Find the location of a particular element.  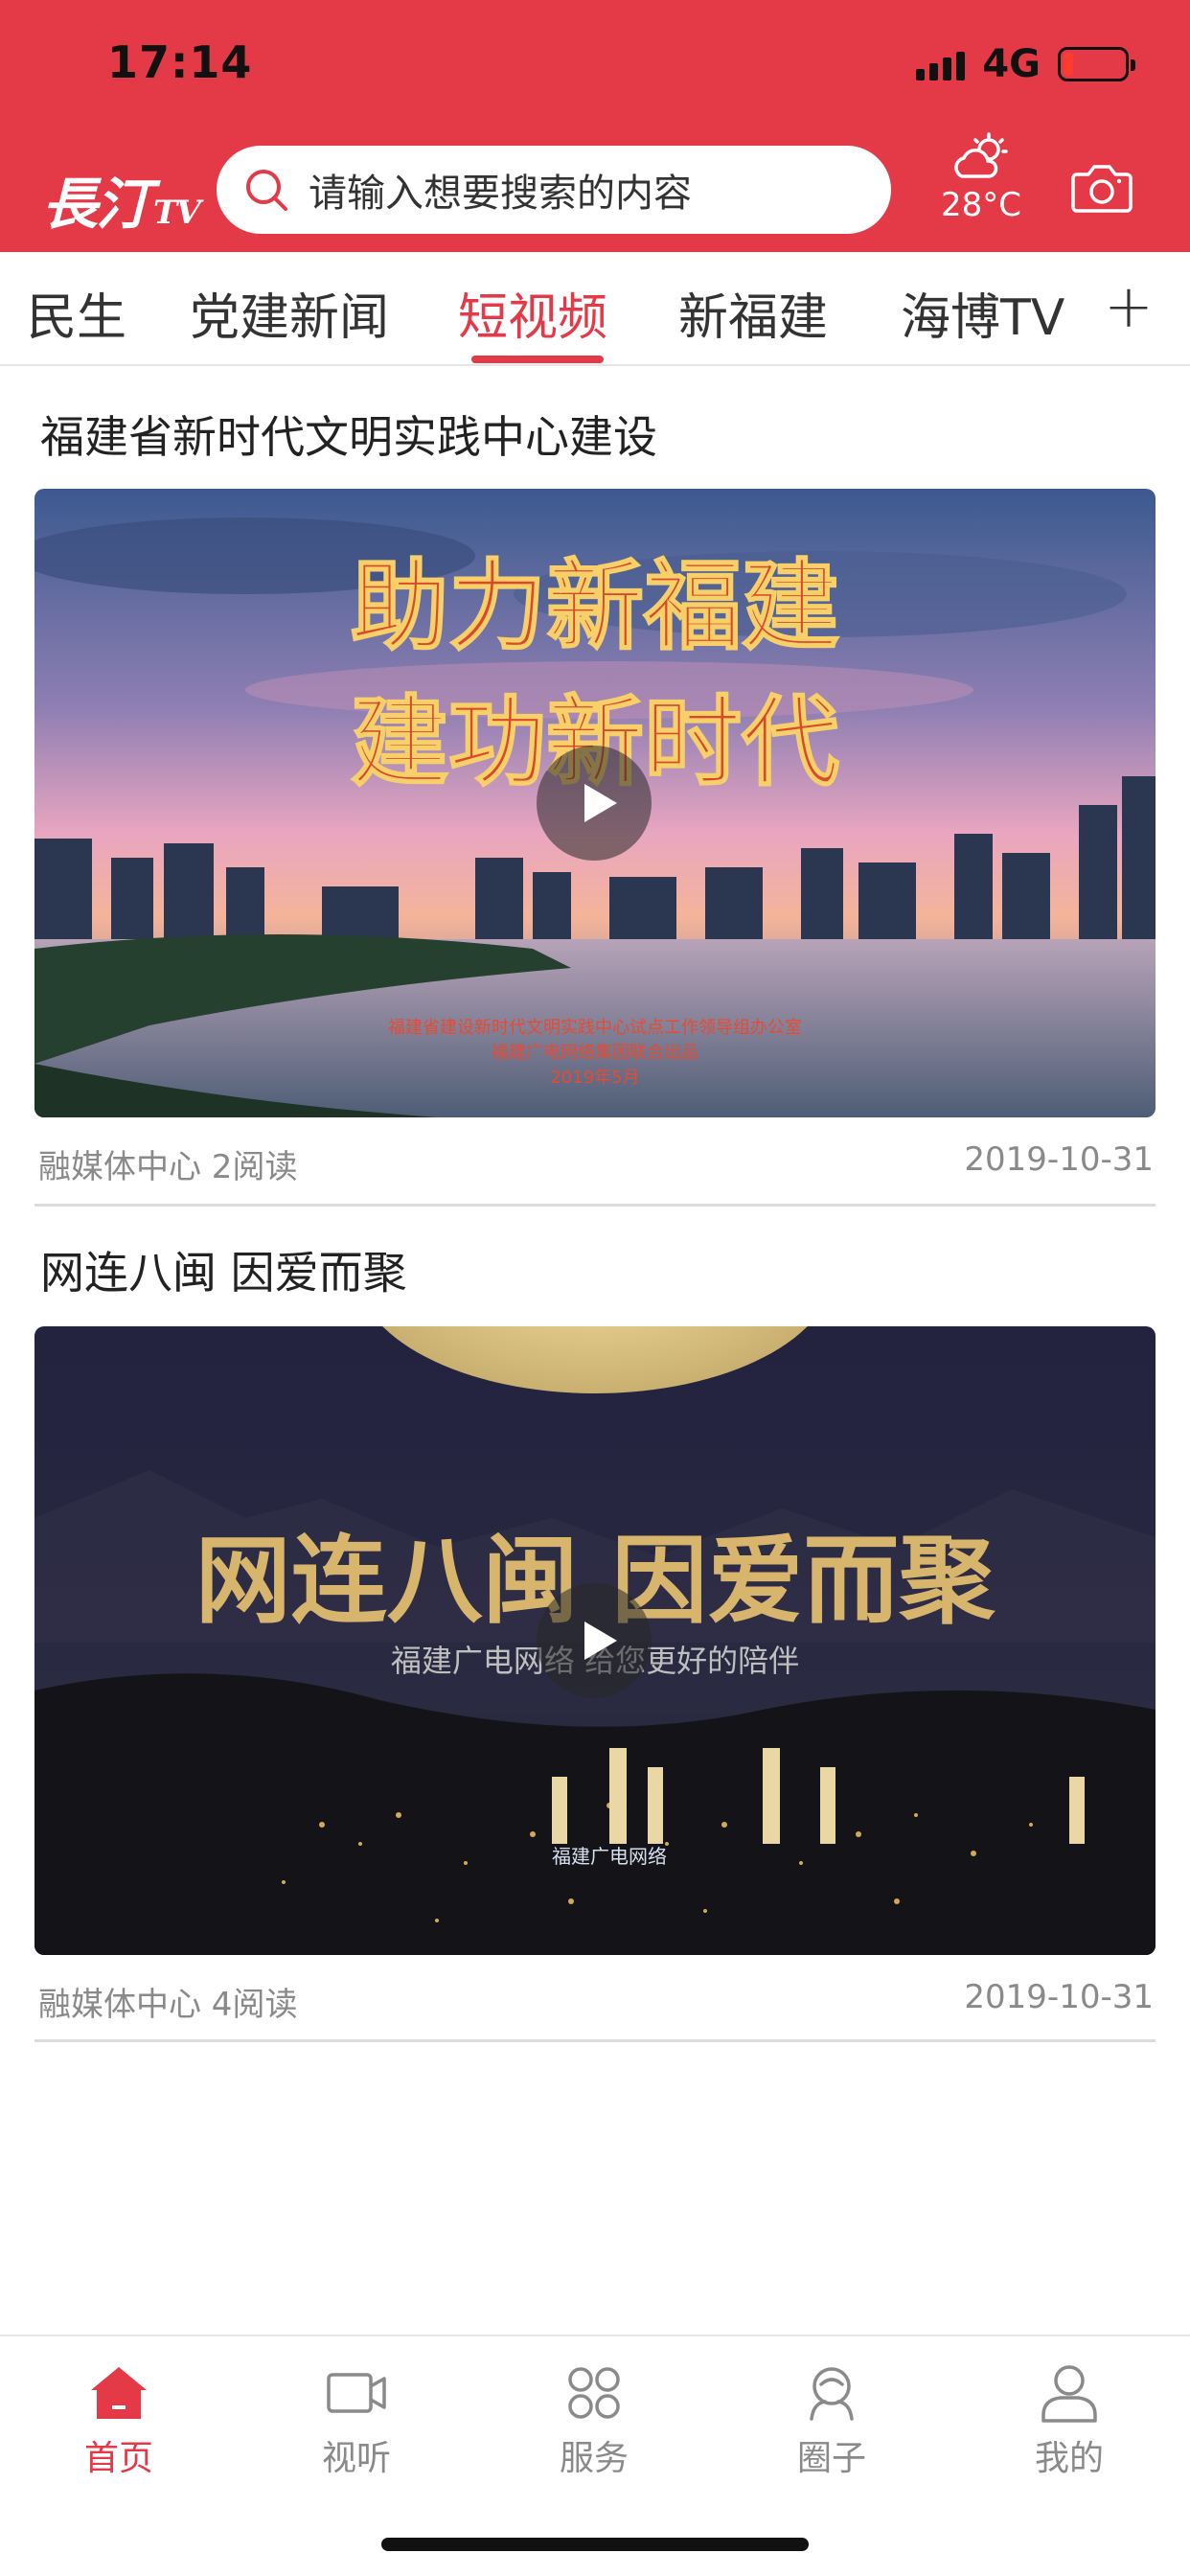

logo-main-text: 長汀 is located at coordinates (97, 204).